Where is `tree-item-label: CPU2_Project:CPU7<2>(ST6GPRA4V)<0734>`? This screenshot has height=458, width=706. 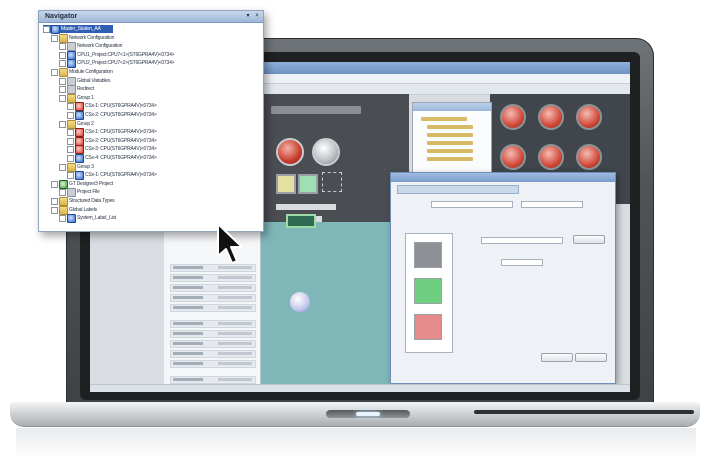 tree-item-label: CPU2_Project:CPU7<2>(ST6GPRA4V)<0734> is located at coordinates (126, 63).